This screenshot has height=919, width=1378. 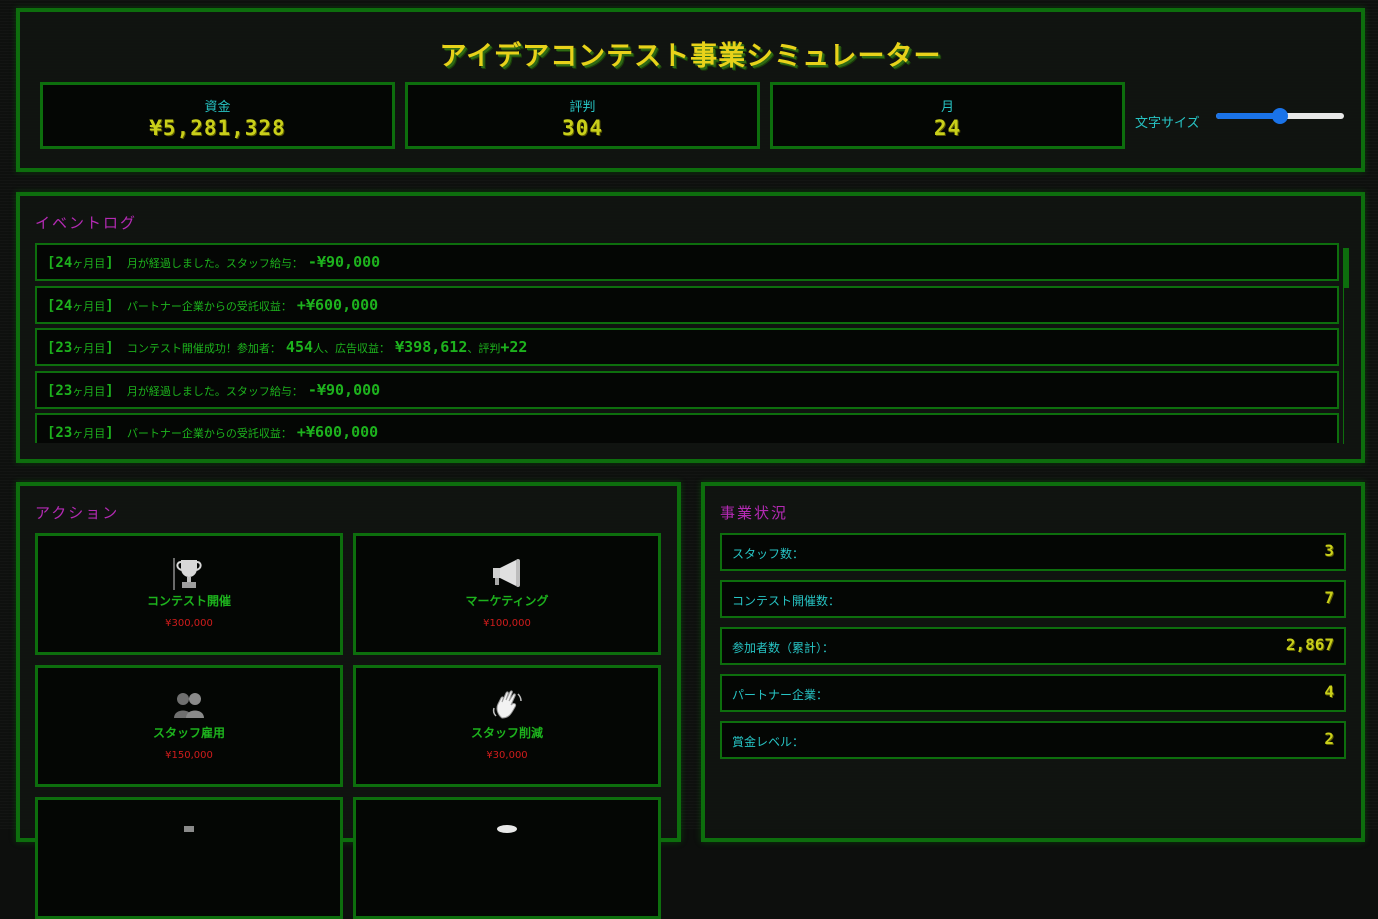 I want to click on status-row-partners: パートナー企業： 4, so click(x=1033, y=693).